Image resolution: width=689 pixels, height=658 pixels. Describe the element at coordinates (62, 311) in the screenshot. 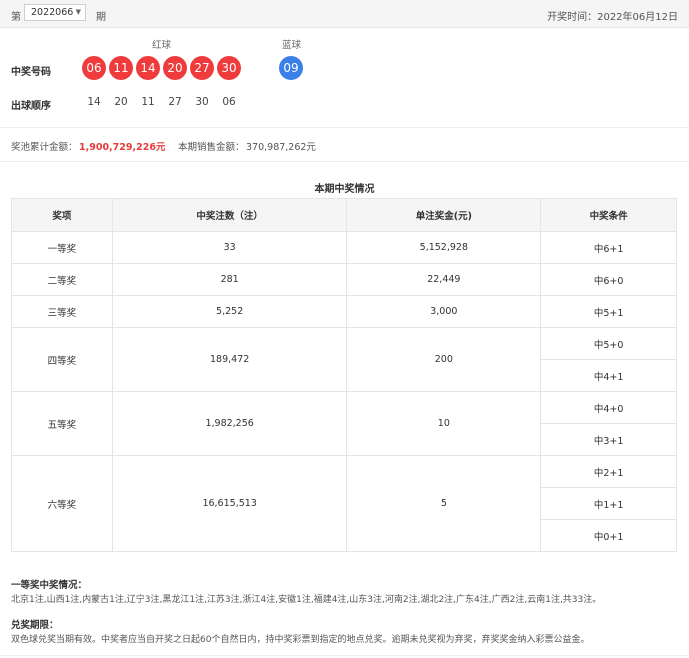

I see `prize-name: 三等奖` at that location.